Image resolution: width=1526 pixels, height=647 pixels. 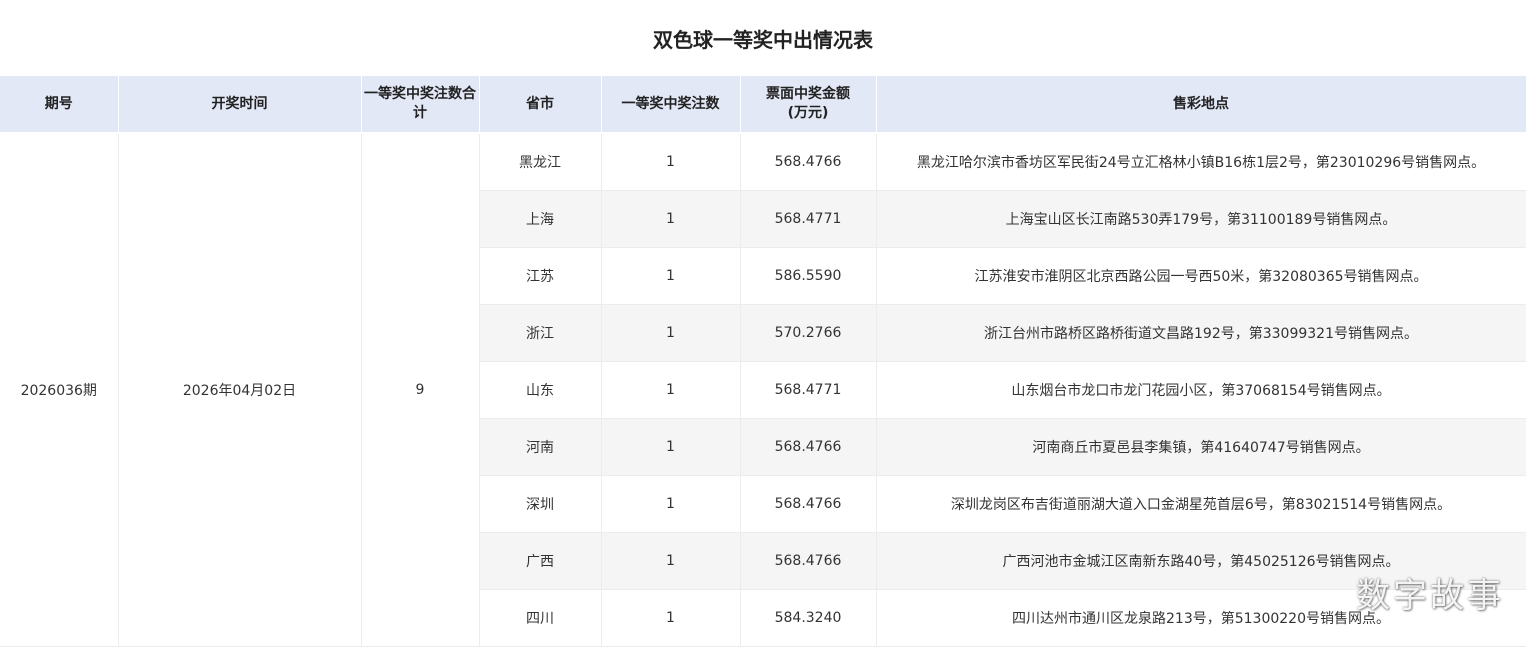 I want to click on page-title: 双色球一等奖中出情况表, so click(x=763, y=39).